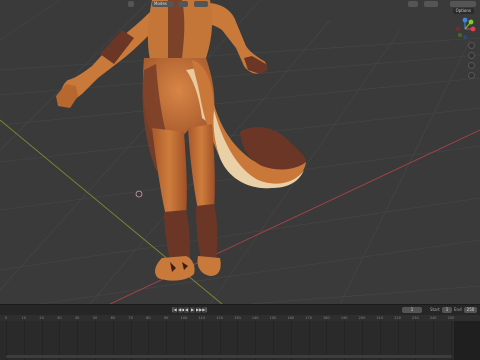 The image size is (480, 360). What do you see at coordinates (412, 310) in the screenshot?
I see `current-frame-field: 1` at bounding box center [412, 310].